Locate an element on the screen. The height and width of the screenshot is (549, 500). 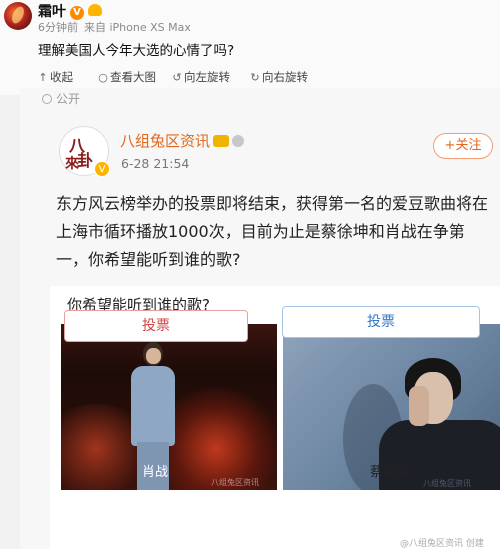
option-2-name: 蔡徐坤 is located at coordinates (390, 472).